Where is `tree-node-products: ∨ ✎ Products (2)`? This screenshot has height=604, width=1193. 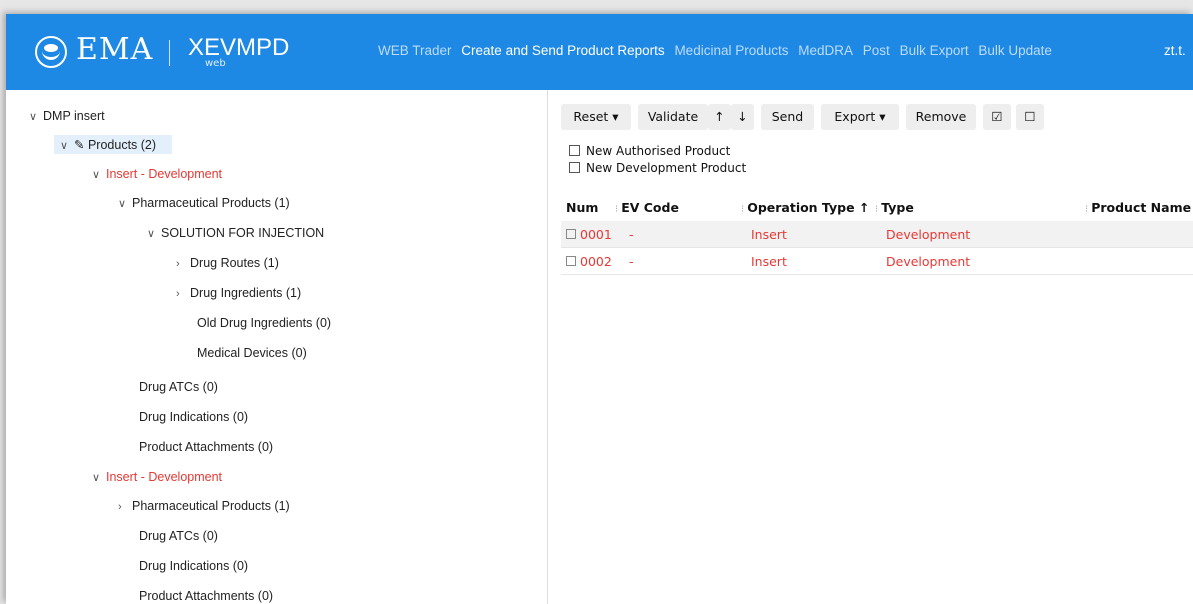 tree-node-products: ∨ ✎ Products (2) is located at coordinates (113, 144).